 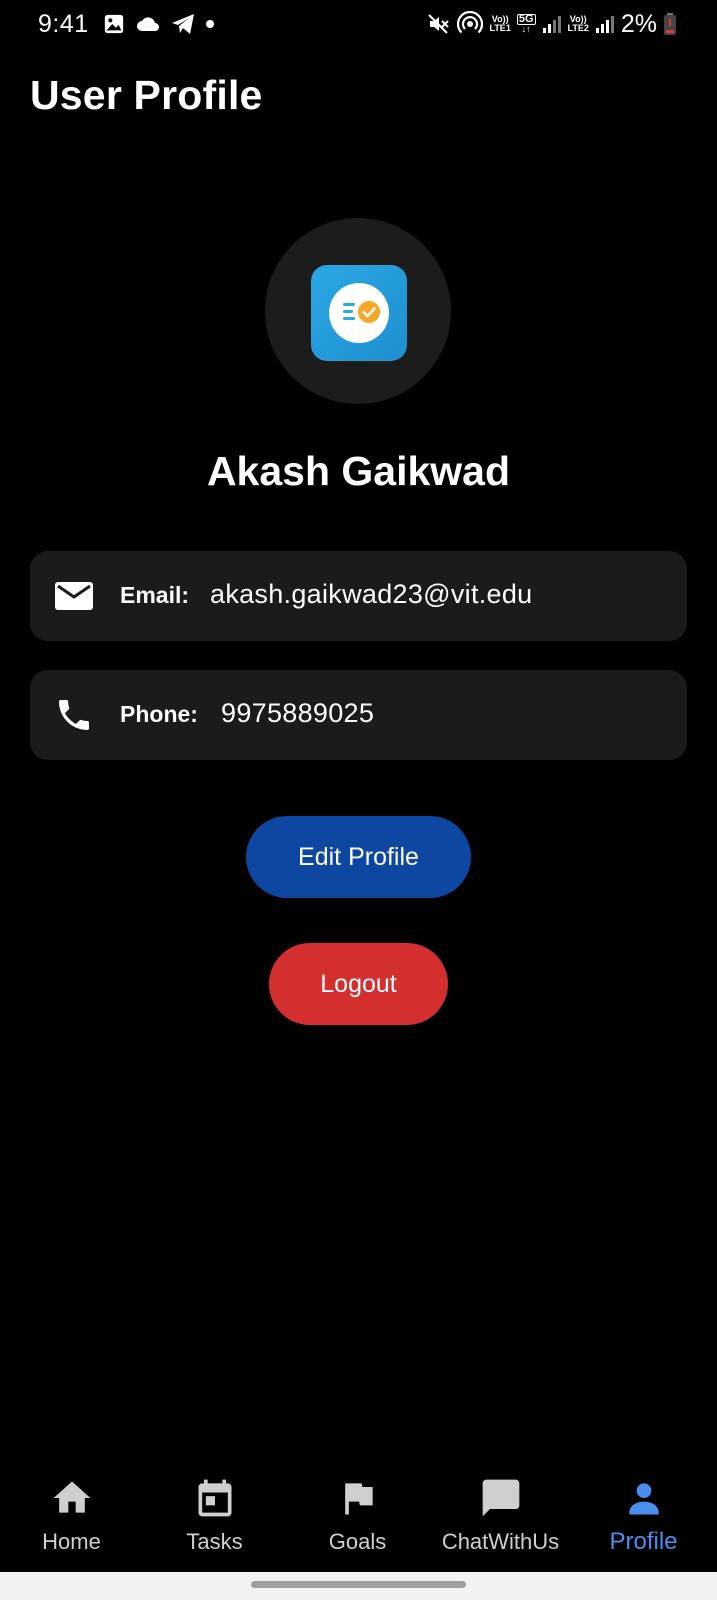 What do you see at coordinates (209, 24) in the screenshot?
I see `dot-icon` at bounding box center [209, 24].